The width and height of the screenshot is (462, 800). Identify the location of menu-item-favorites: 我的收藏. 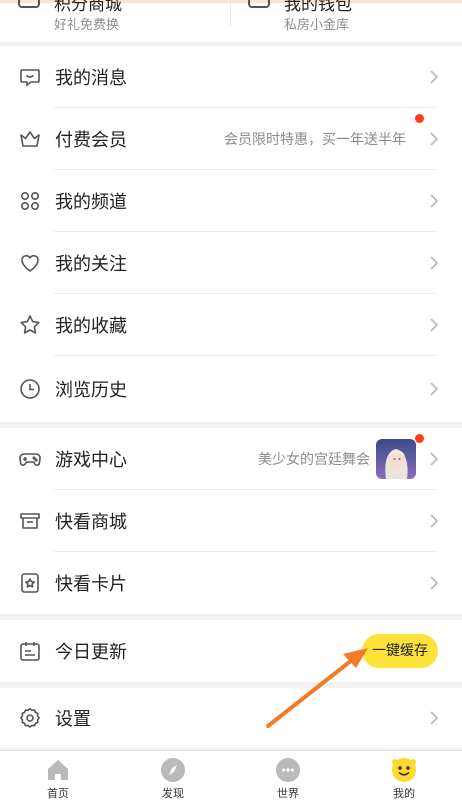
(231, 325).